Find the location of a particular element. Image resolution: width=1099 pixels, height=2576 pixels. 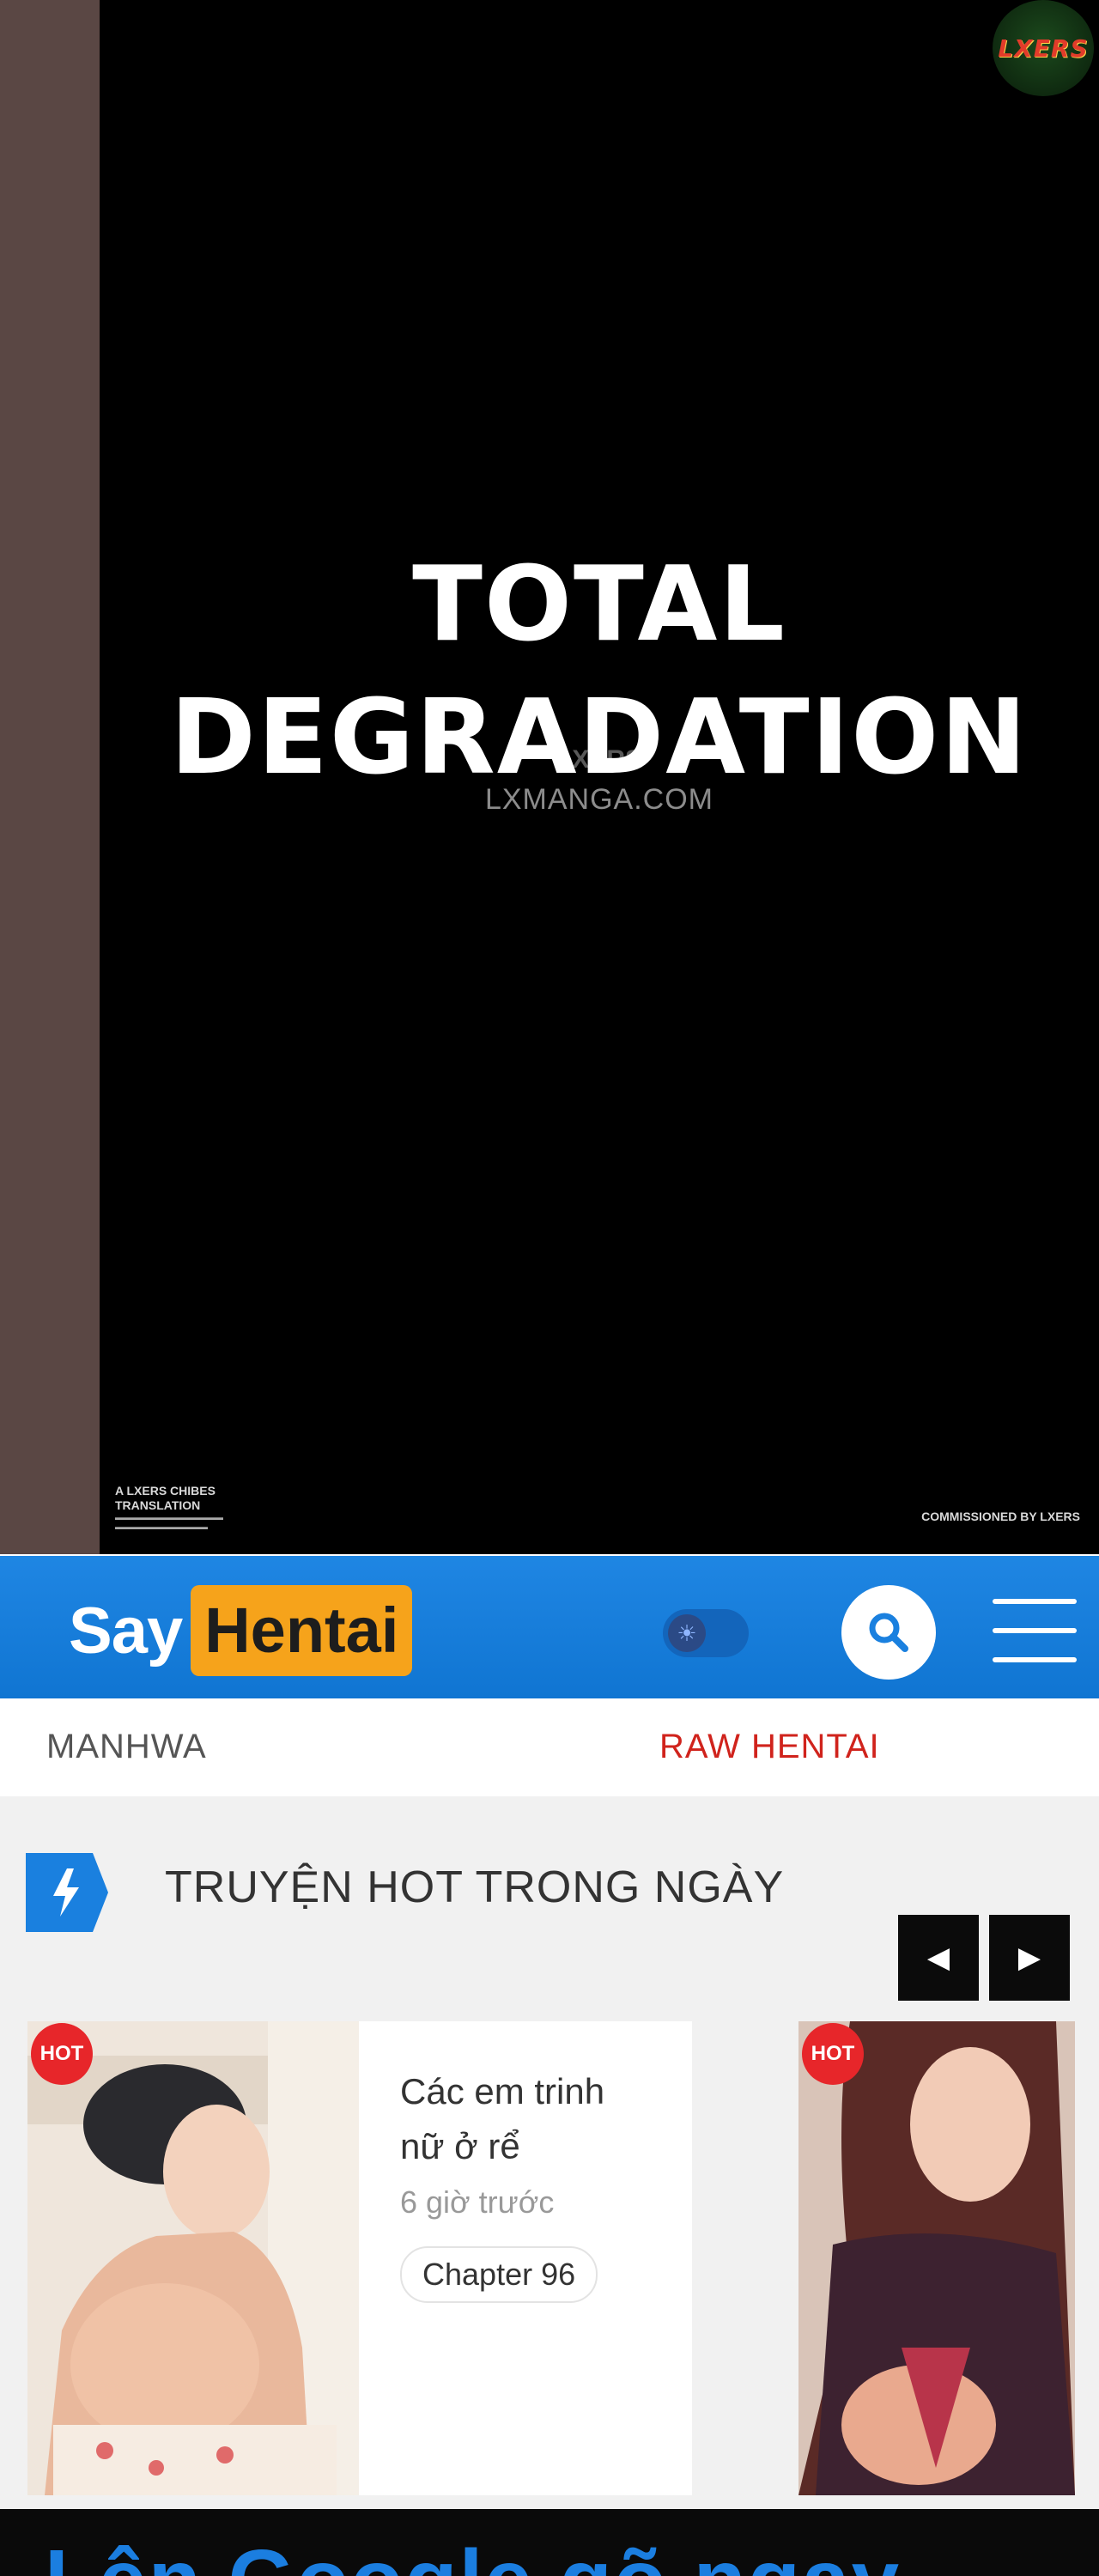

google-banner: Lên Google gõ ngay is located at coordinates (549, 2543).